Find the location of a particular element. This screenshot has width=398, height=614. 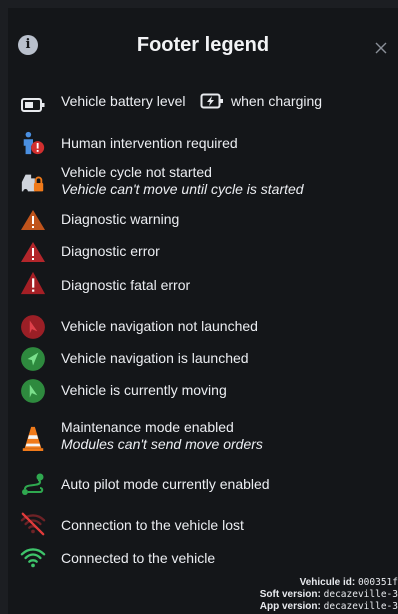

fatal-error-icon is located at coordinates (33, 283).